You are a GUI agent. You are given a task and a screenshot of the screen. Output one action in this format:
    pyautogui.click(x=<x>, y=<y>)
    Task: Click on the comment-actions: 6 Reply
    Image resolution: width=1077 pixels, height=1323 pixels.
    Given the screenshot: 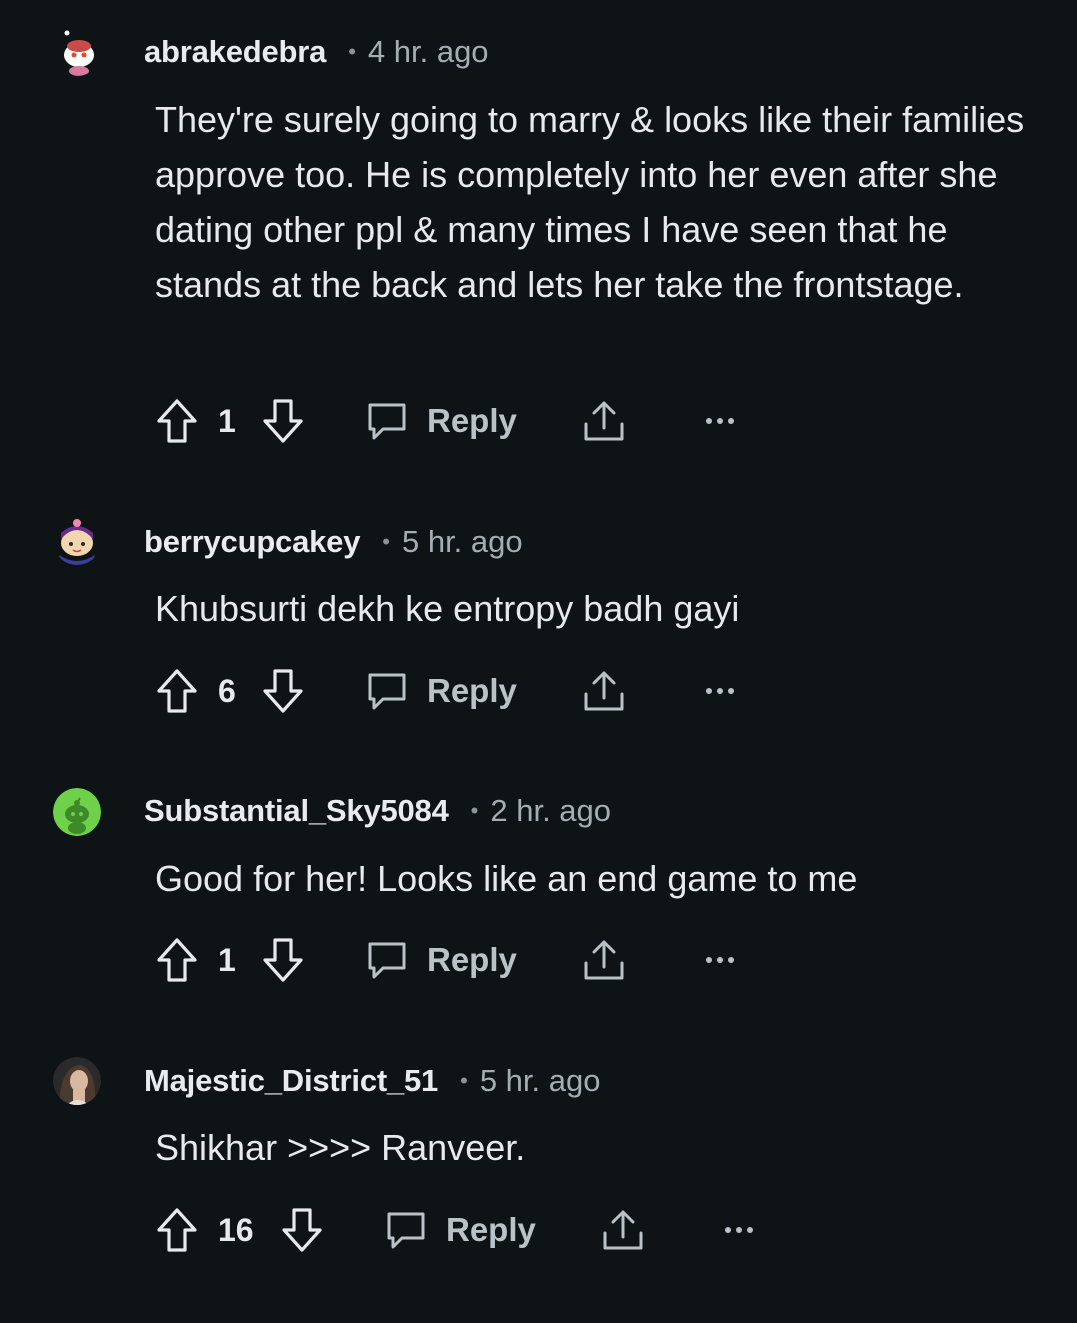 What is the action you would take?
    pyautogui.click(x=505, y=691)
    